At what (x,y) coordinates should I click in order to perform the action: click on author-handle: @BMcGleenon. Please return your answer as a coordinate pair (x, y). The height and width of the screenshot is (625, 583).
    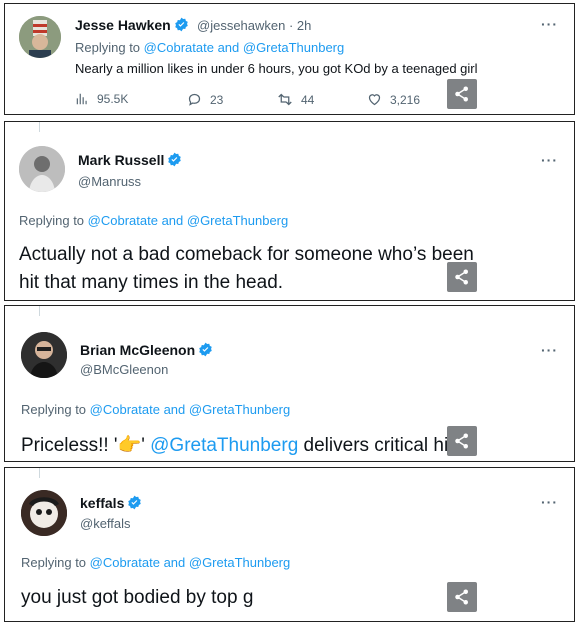
    Looking at the image, I should click on (124, 369).